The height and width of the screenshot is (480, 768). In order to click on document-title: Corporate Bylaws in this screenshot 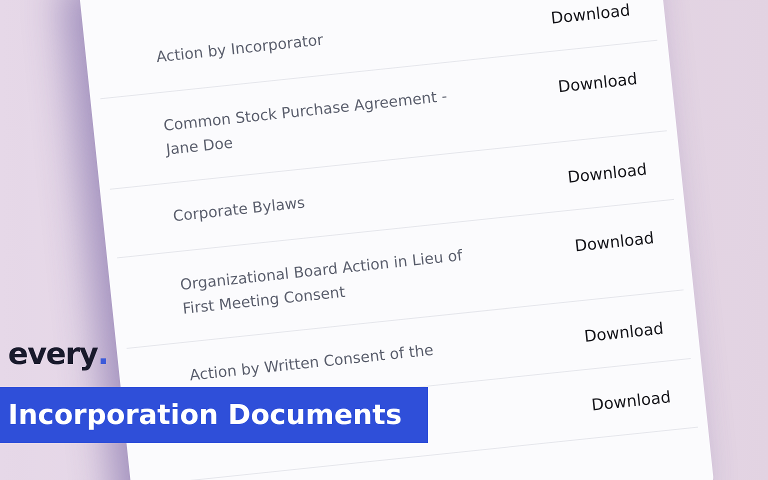, I will do `click(239, 210)`.